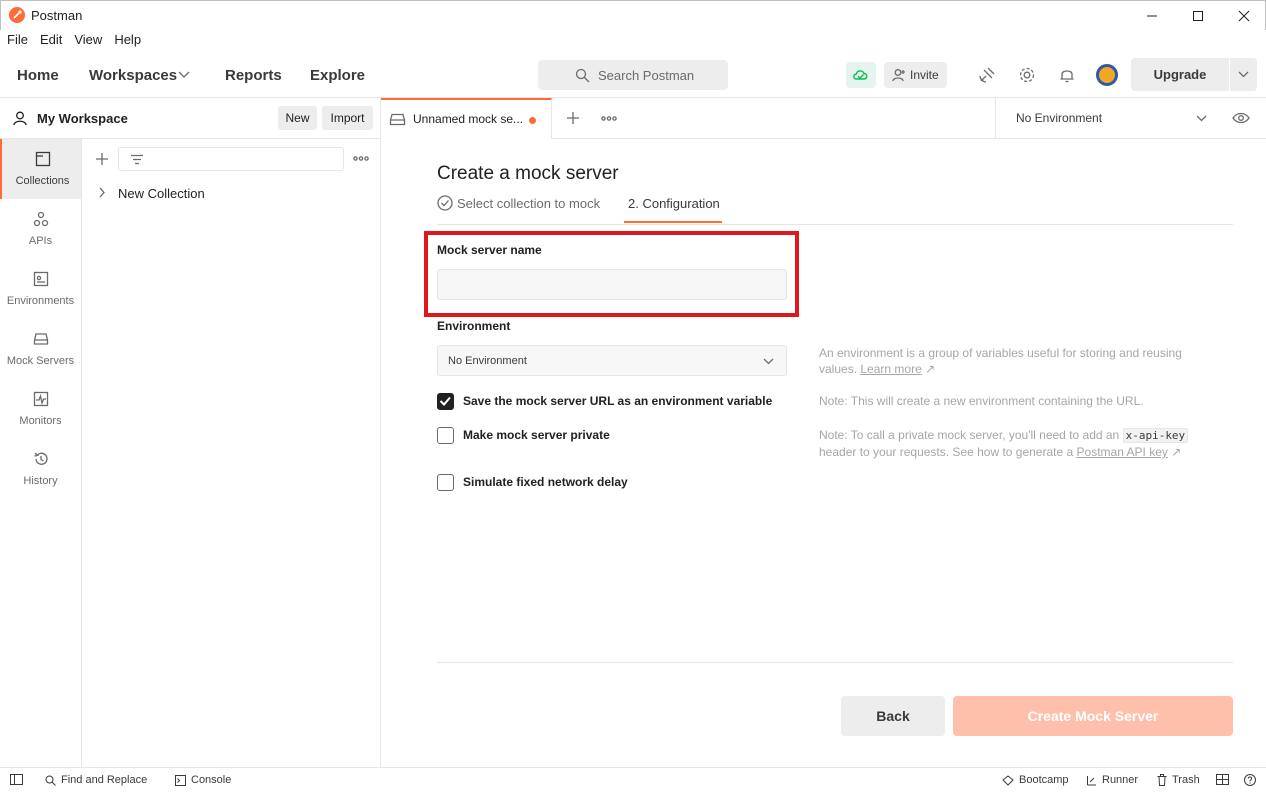  I want to click on sidebar-item-label: Environments, so click(40, 301).